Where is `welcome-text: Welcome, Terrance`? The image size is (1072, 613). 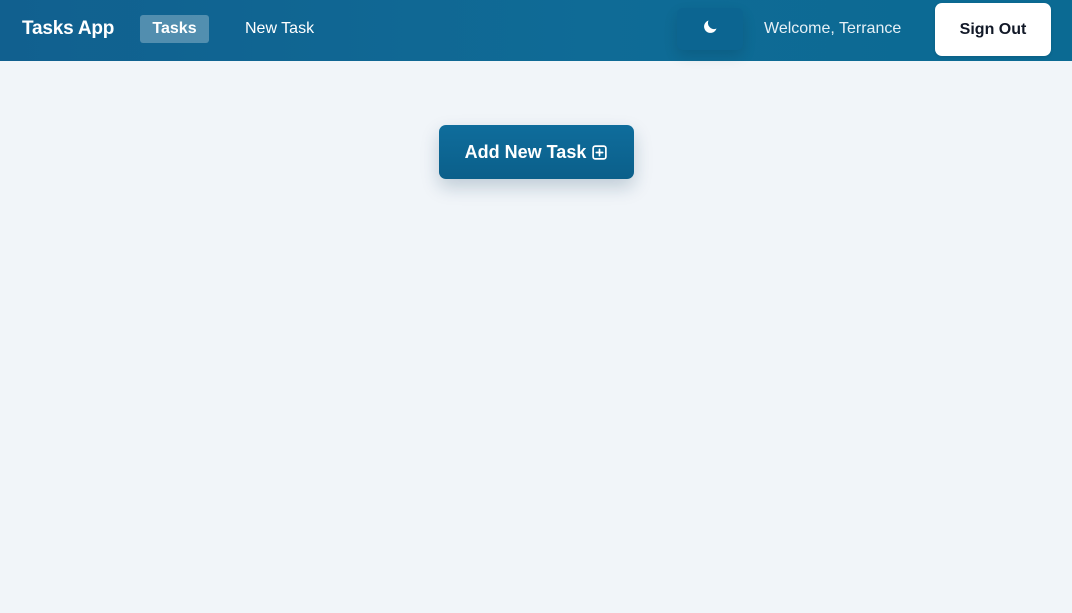
welcome-text: Welcome, Terrance is located at coordinates (833, 28).